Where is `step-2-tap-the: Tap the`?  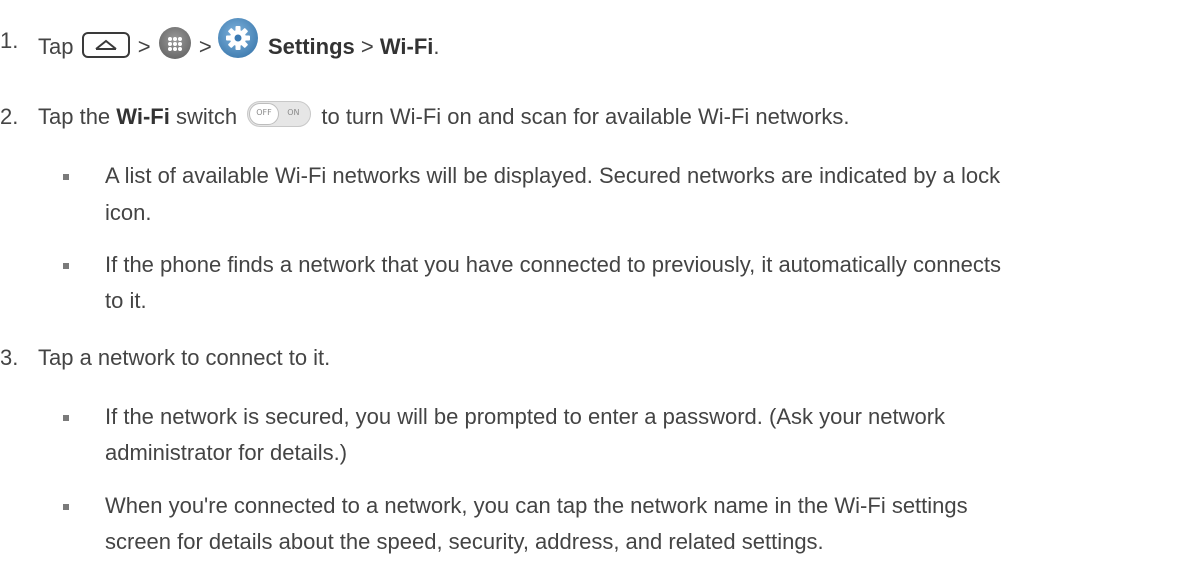
step-2-tap-the: Tap the is located at coordinates (74, 116).